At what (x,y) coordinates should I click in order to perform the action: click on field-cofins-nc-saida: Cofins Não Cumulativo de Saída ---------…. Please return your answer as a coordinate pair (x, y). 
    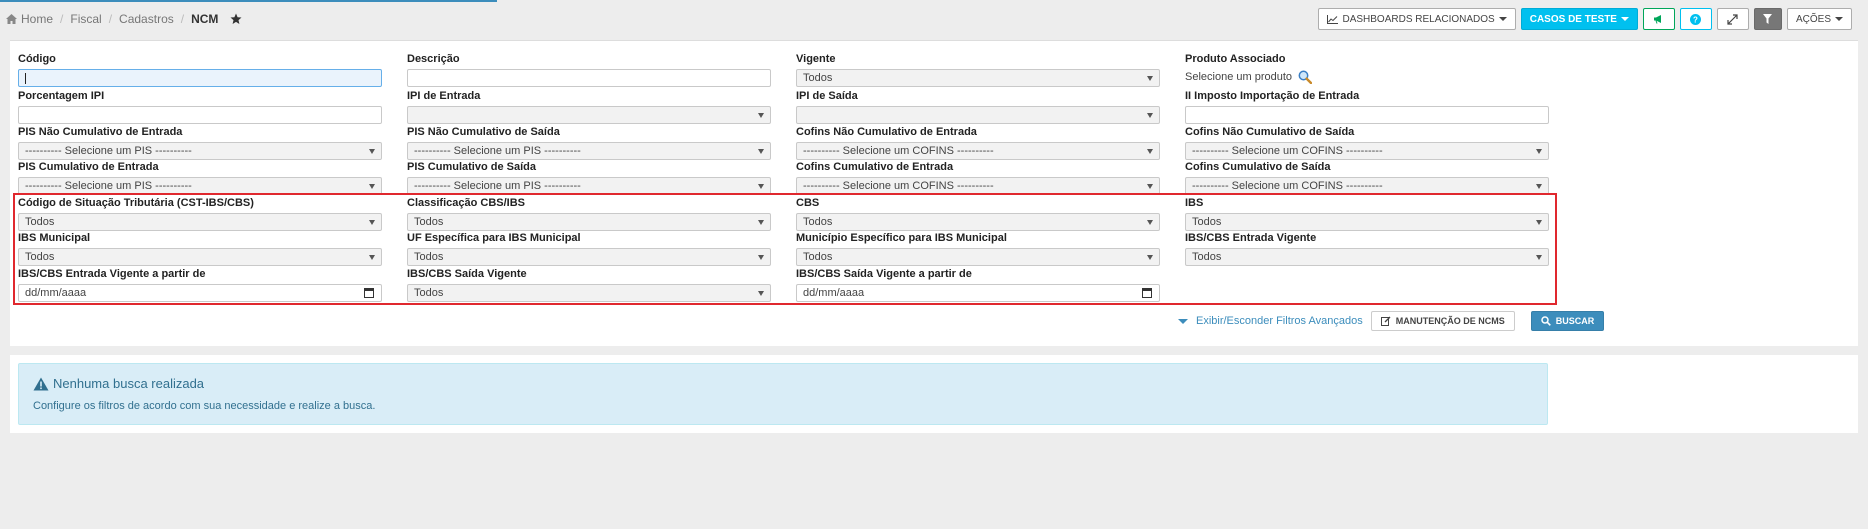
    Looking at the image, I should click on (1367, 142).